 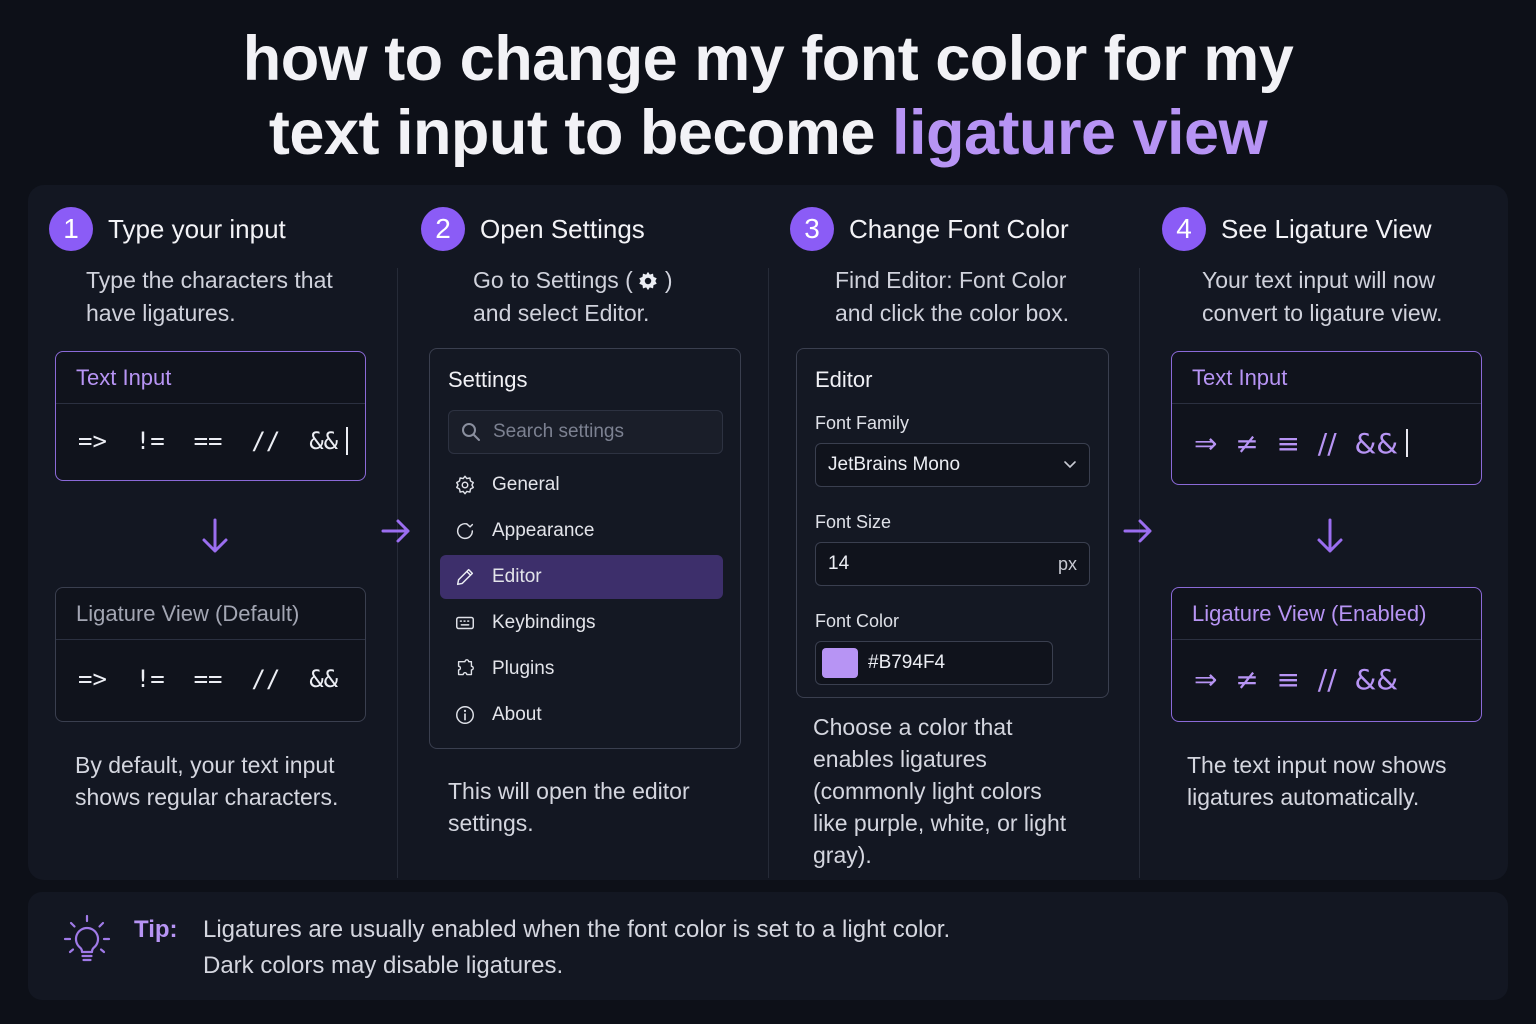 What do you see at coordinates (465, 531) in the screenshot?
I see `palette-icon` at bounding box center [465, 531].